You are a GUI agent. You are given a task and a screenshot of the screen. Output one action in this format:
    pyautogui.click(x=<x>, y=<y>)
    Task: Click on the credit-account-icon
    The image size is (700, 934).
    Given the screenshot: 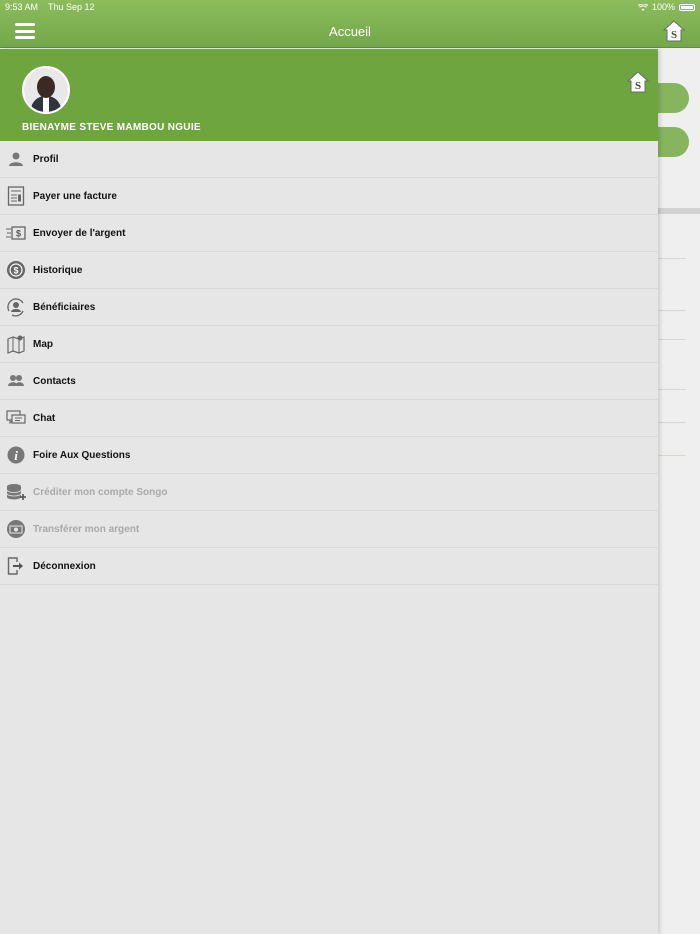 What is the action you would take?
    pyautogui.click(x=16, y=492)
    